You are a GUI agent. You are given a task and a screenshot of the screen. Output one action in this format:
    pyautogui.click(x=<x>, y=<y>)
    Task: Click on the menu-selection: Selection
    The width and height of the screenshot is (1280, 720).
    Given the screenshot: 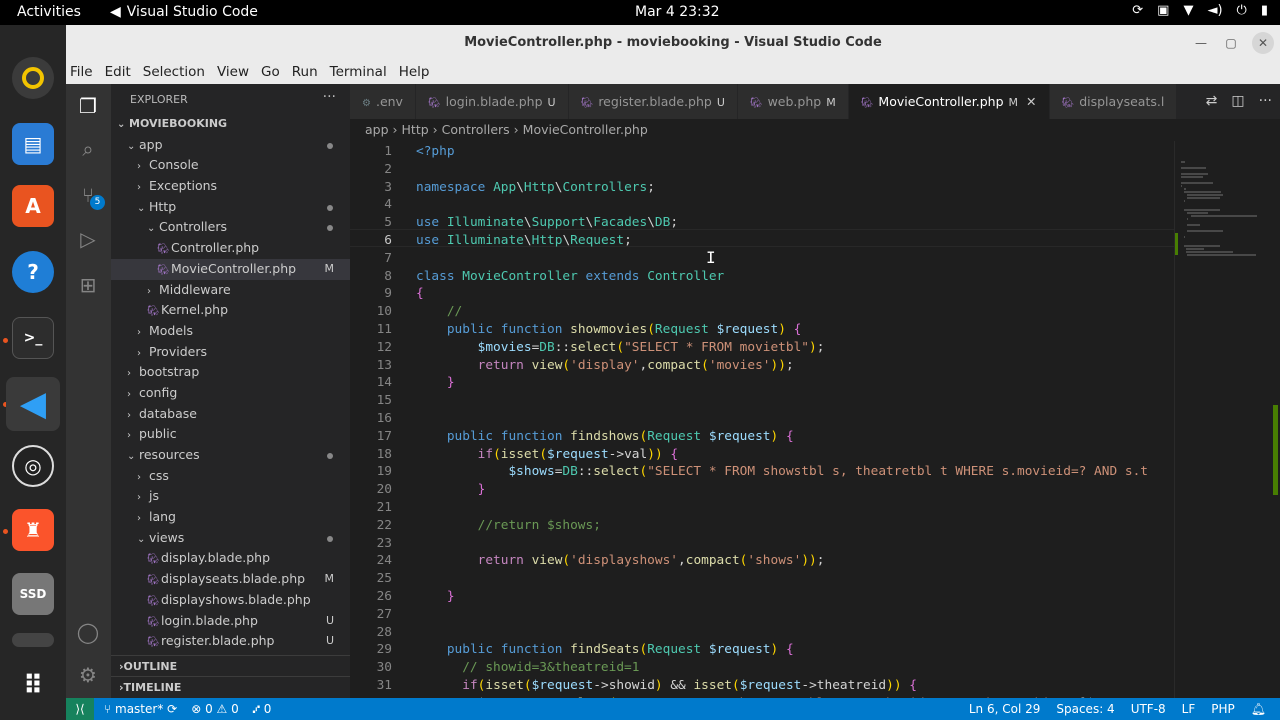 What is the action you would take?
    pyautogui.click(x=177, y=72)
    